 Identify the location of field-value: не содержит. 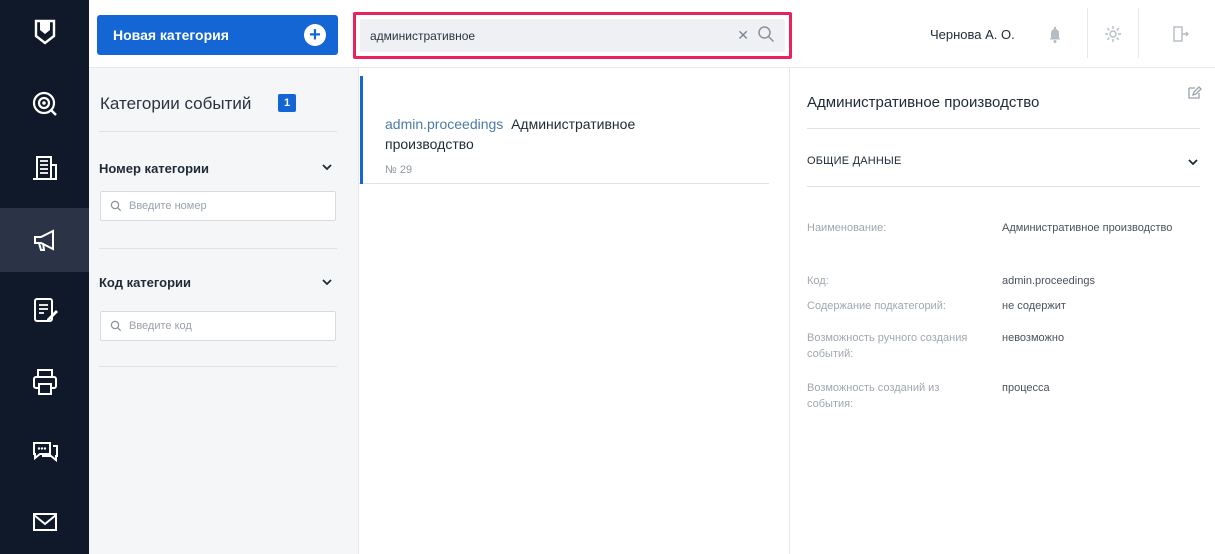
(1034, 306).